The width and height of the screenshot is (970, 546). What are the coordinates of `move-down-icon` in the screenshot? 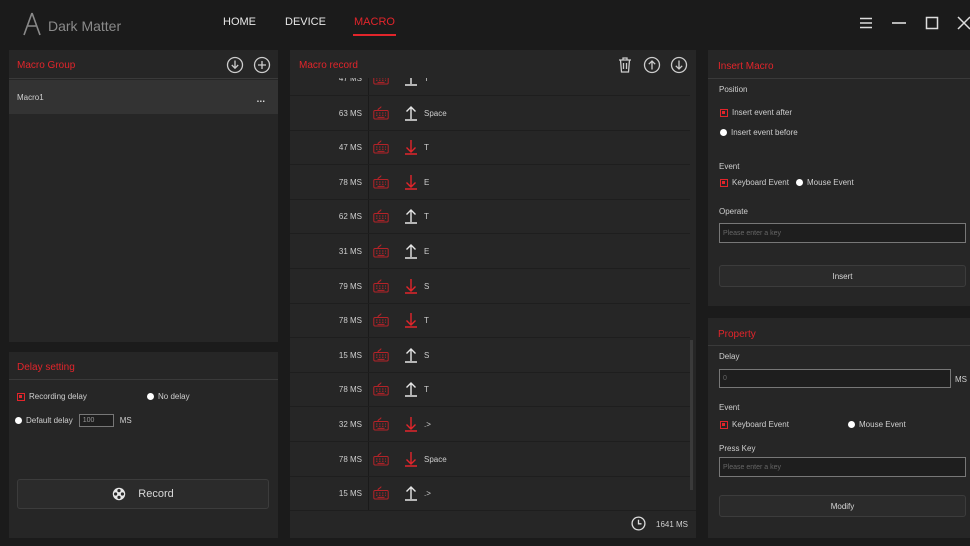 It's located at (679, 65).